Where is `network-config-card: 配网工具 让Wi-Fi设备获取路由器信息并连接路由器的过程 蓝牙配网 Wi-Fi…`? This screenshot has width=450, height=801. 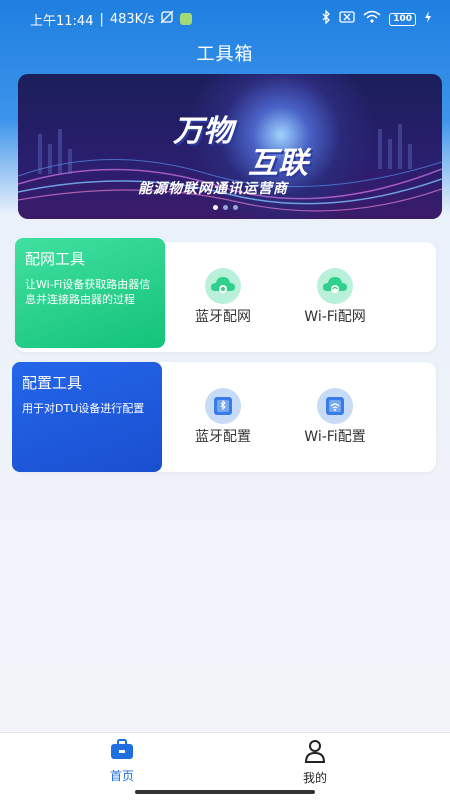 network-config-card: 配网工具 让Wi-Fi设备获取路由器信息并连接路由器的过程 蓝牙配网 Wi-Fi… is located at coordinates (225, 295).